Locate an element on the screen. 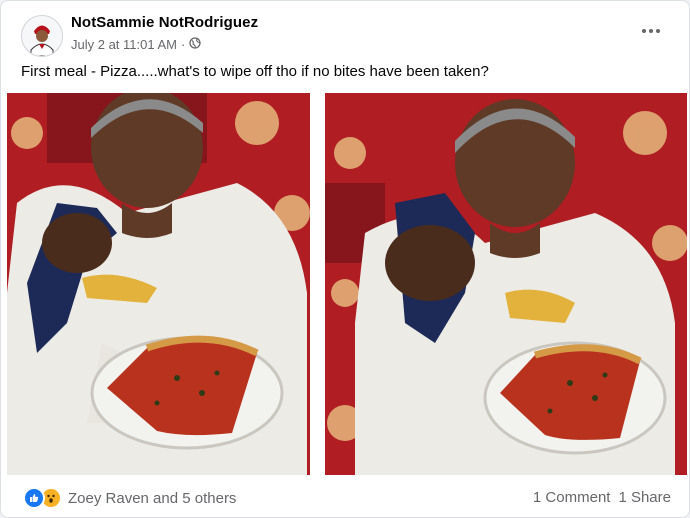 This screenshot has width=690, height=518. author-avatar is located at coordinates (42, 36).